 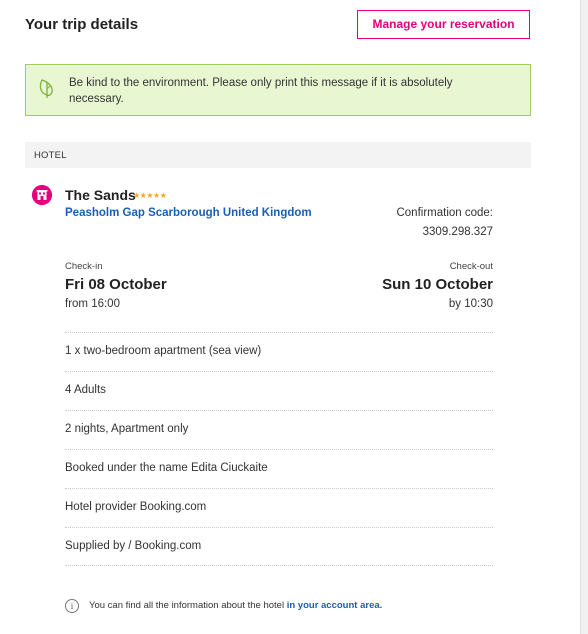 I want to click on detail-provider: Hotel provider Booking.com, so click(x=279, y=507).